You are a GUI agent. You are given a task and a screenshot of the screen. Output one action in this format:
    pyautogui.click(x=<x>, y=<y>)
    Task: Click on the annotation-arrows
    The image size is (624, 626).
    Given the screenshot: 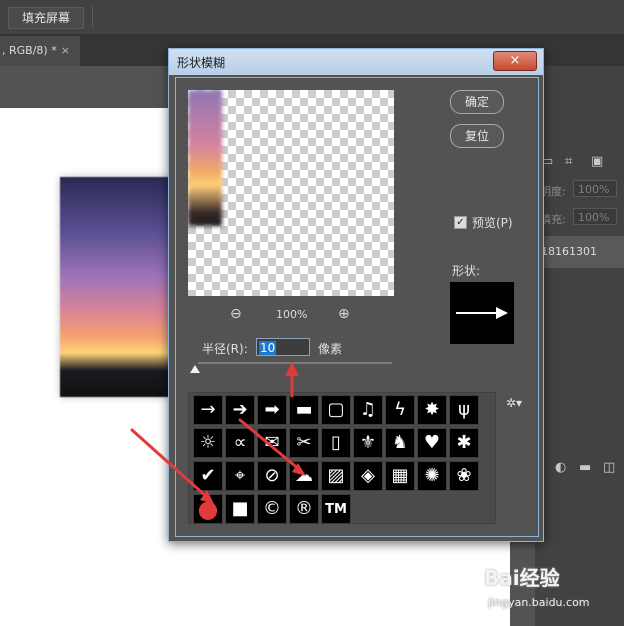 What is the action you would take?
    pyautogui.click(x=218, y=433)
    